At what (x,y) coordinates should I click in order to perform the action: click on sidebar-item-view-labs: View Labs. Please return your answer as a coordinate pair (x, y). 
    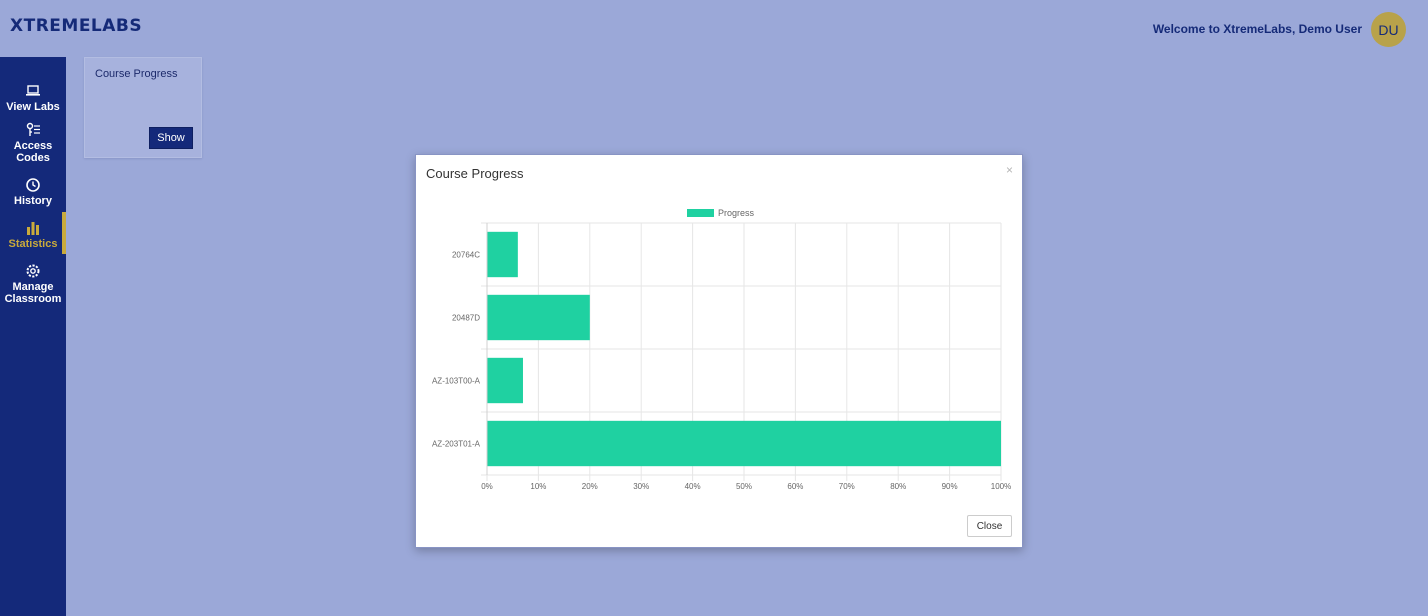
    Looking at the image, I should click on (33, 98).